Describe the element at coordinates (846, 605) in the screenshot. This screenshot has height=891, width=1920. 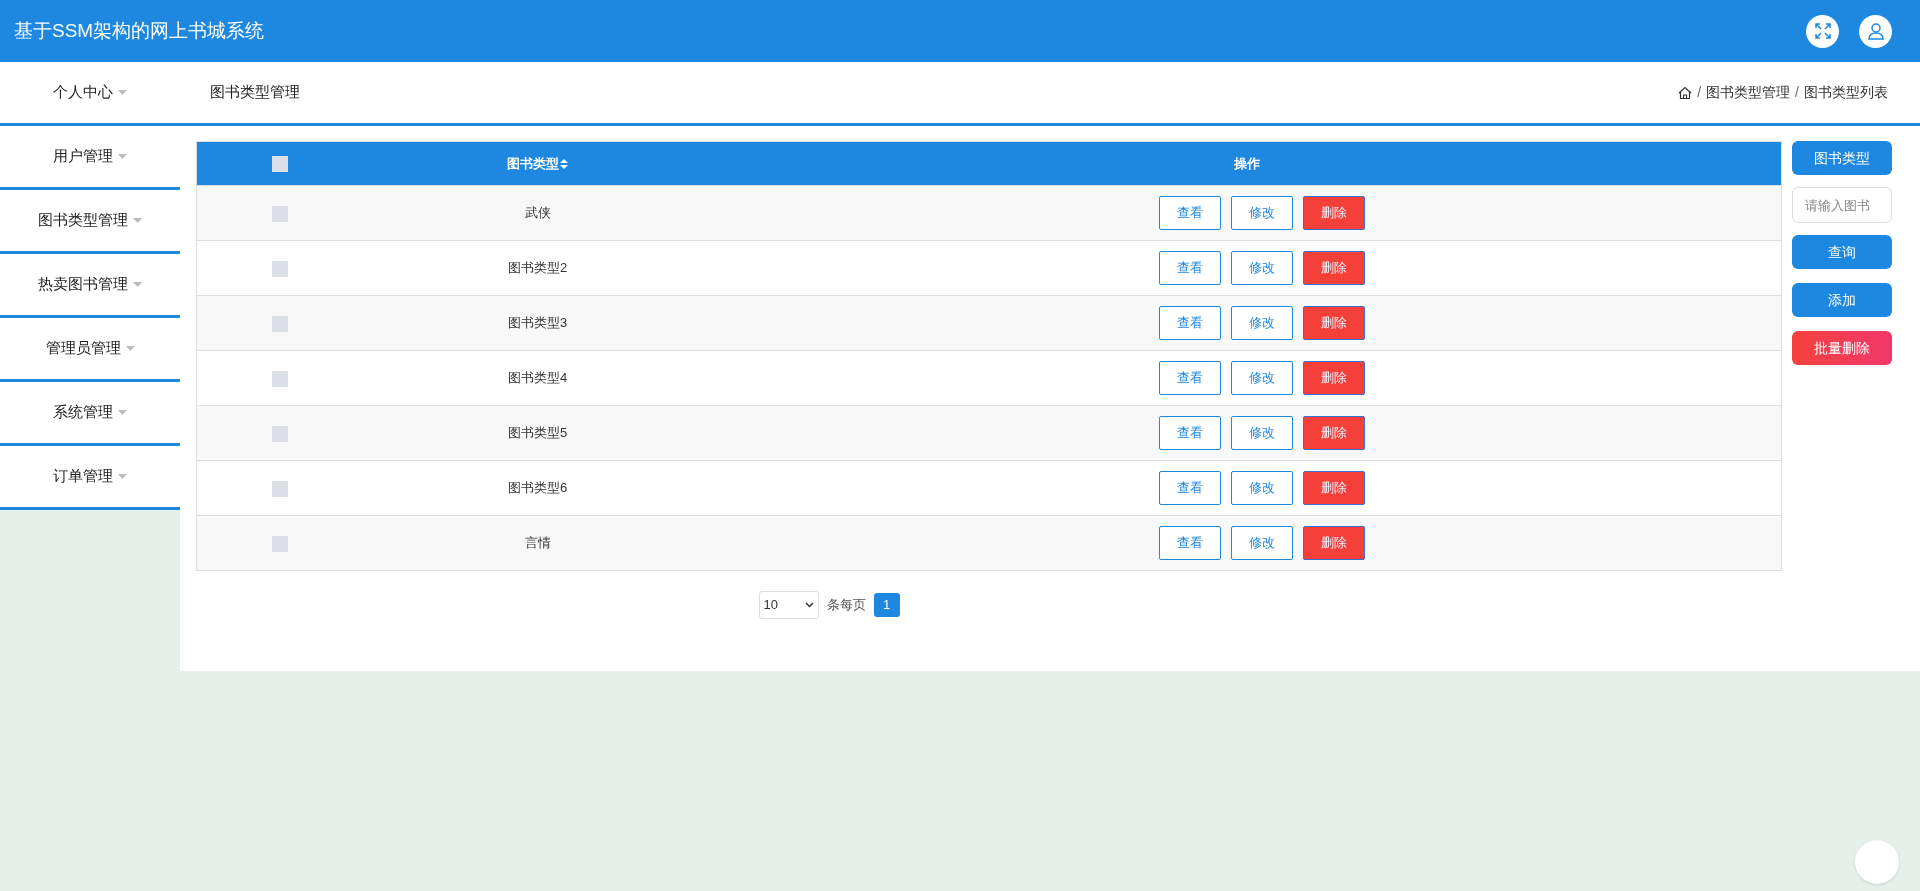
I see `page-size-label: 条每页` at that location.